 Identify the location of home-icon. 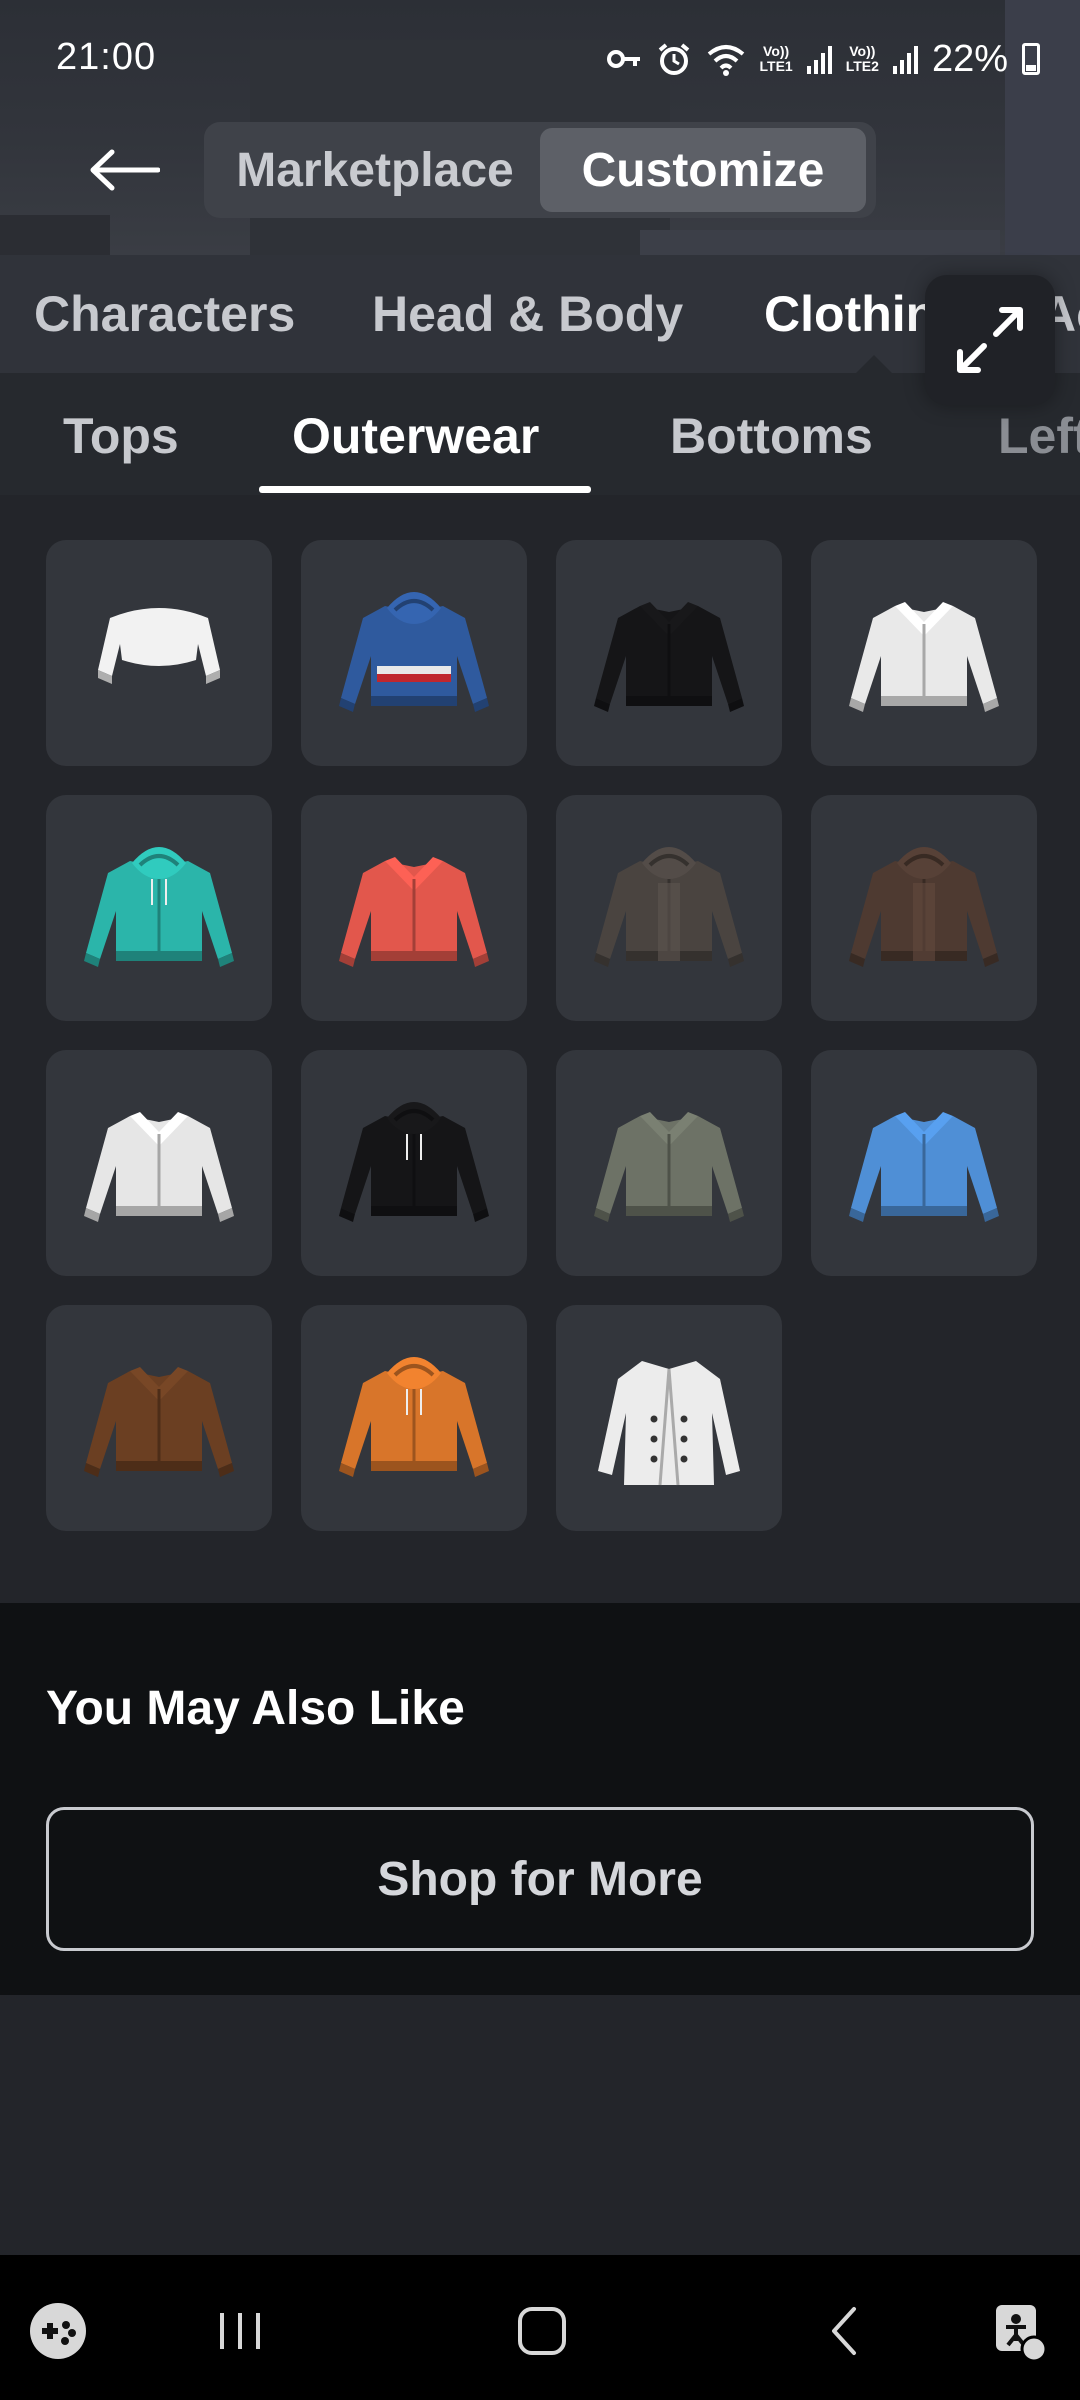
(542, 2331).